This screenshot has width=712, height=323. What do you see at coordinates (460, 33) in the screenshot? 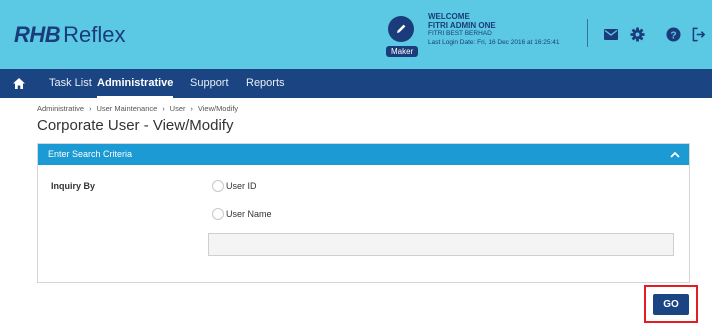
I see `company-name: FITRI BEST BERHAD` at bounding box center [460, 33].